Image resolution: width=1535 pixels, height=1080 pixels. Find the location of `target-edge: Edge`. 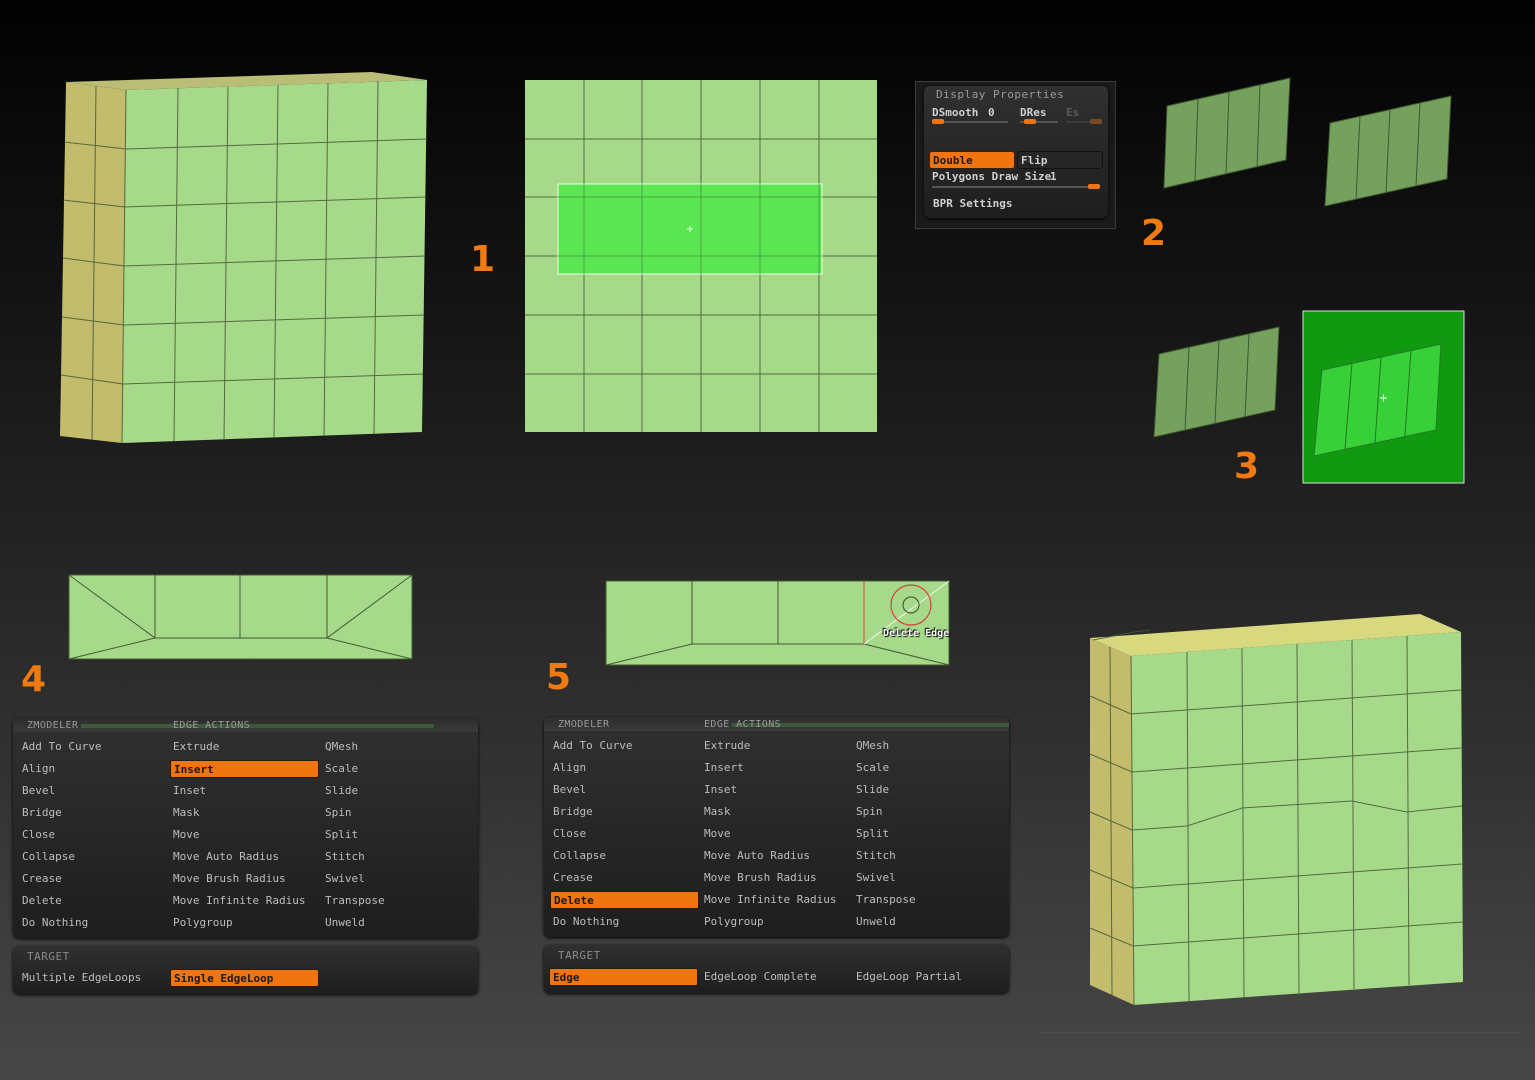

target-edge: Edge is located at coordinates (623, 977).